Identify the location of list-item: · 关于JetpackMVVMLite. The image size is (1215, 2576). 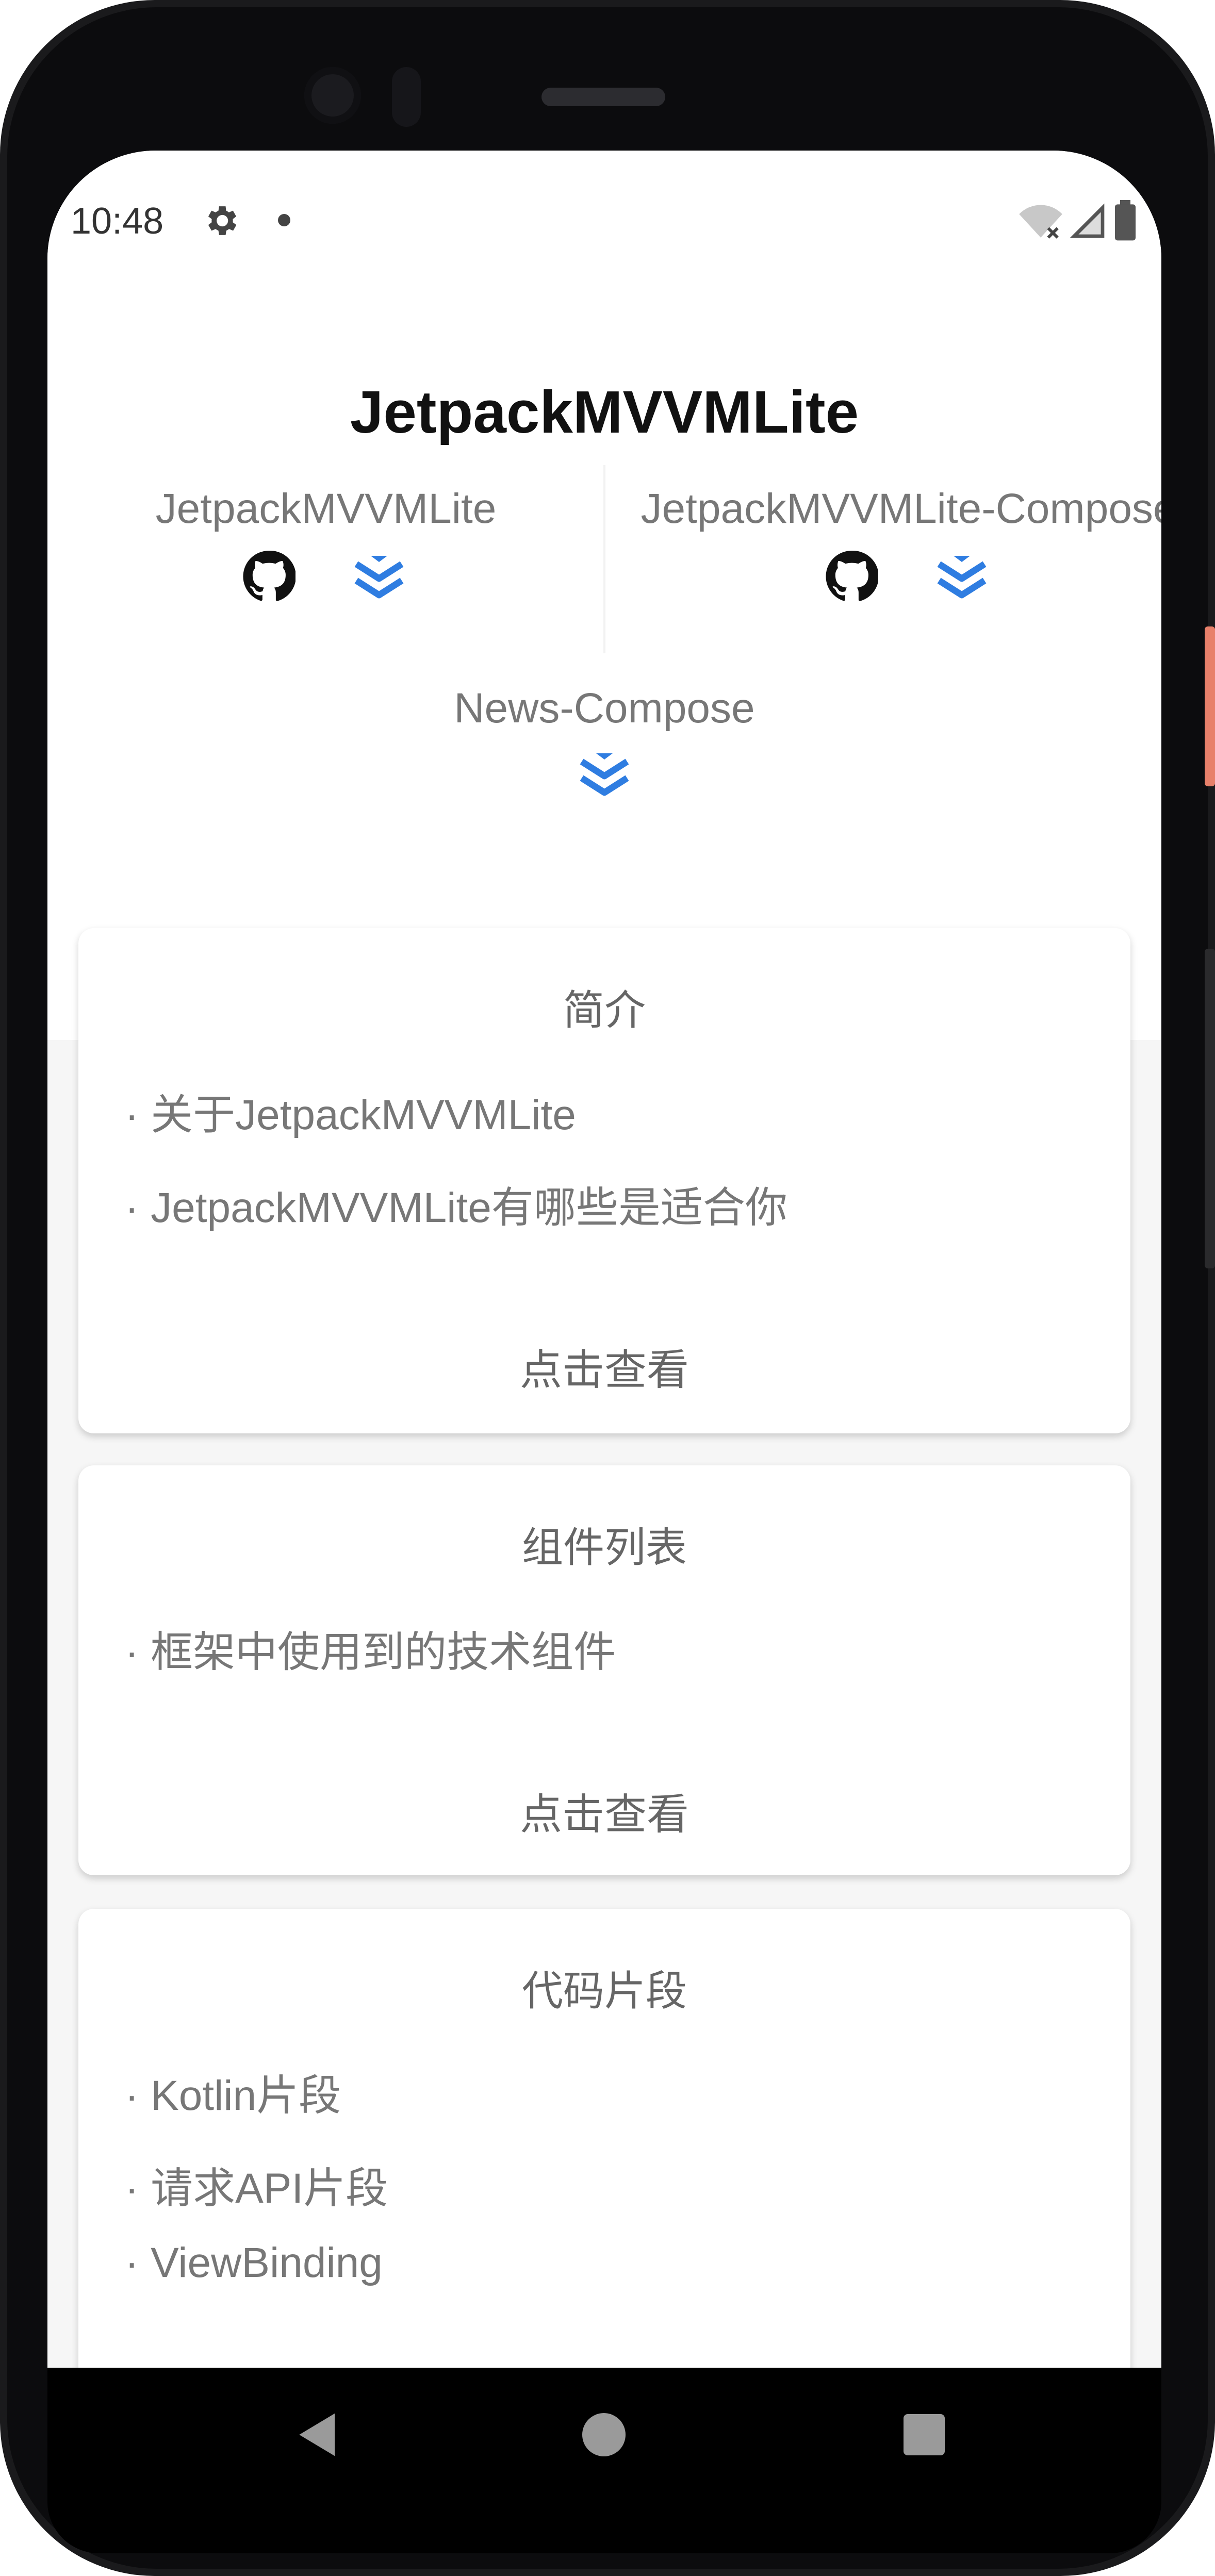
(350, 1115).